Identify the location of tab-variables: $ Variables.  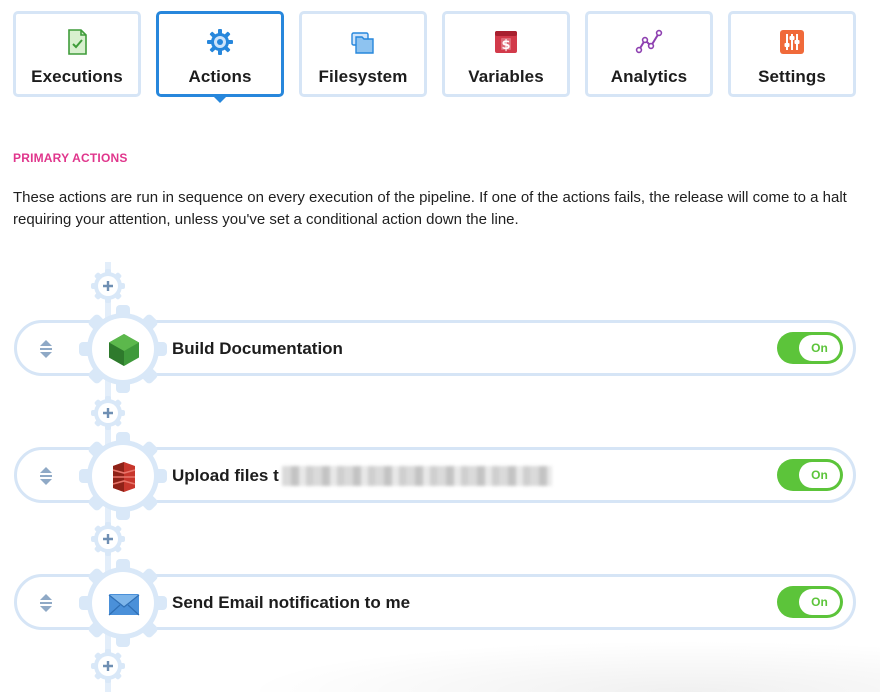
(506, 54).